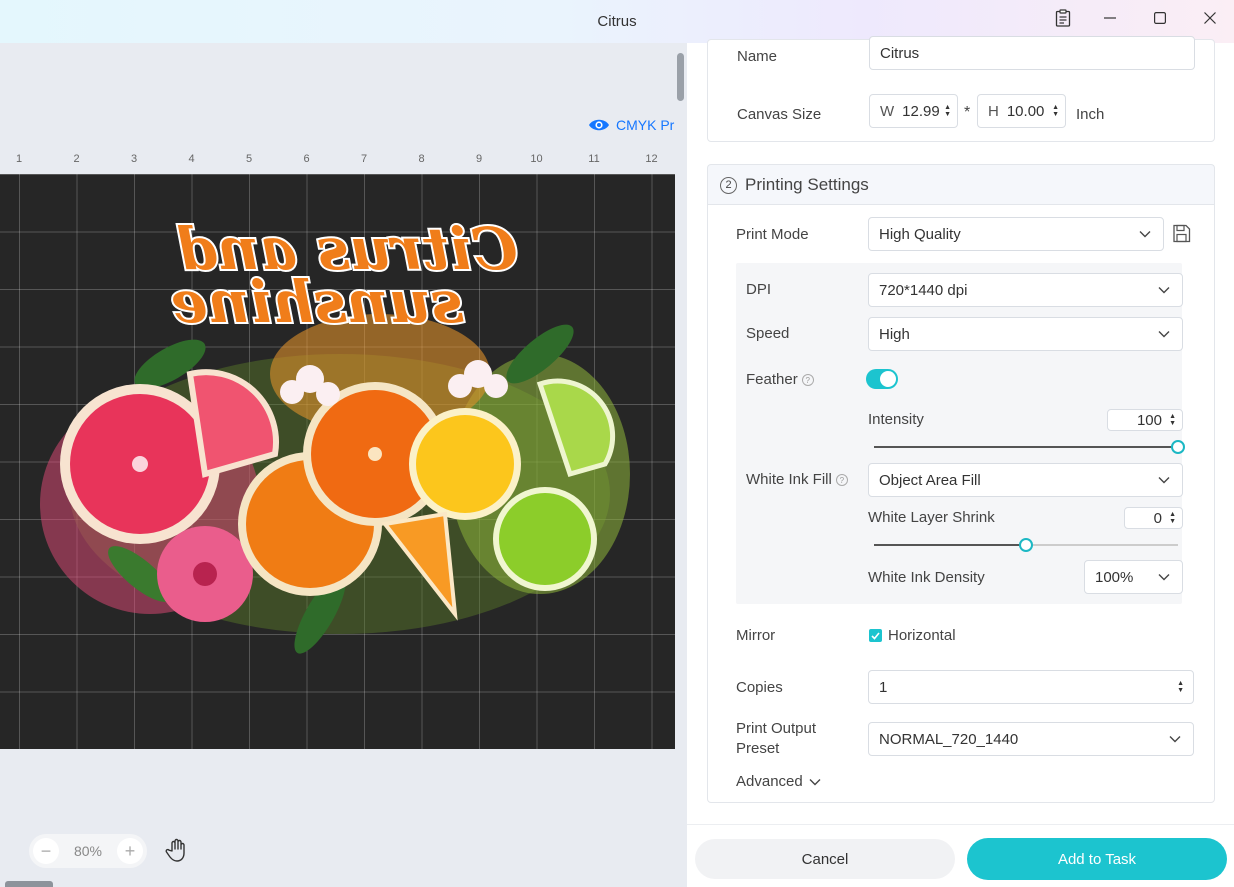  Describe the element at coordinates (76, 159) in the screenshot. I see `ruler-tick-label: 2` at that location.